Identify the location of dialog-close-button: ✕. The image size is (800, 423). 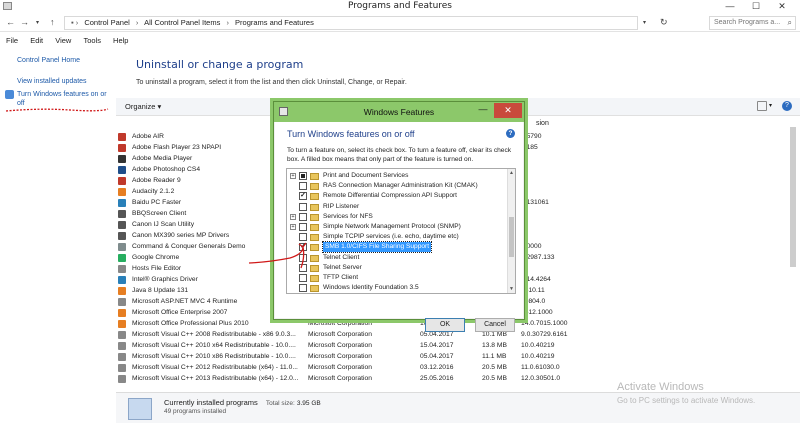
(508, 110).